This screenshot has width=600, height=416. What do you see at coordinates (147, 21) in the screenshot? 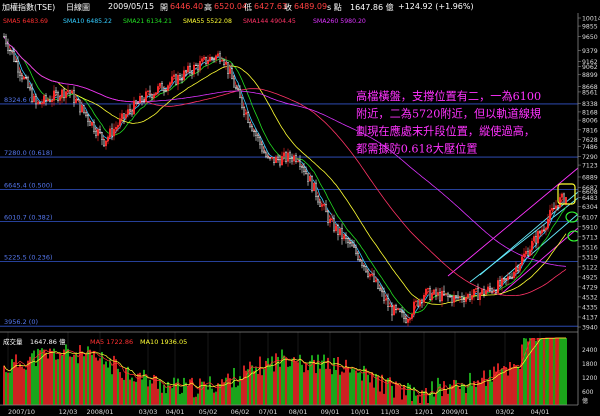
I see `legend-label: SMA21 6134.21` at bounding box center [147, 21].